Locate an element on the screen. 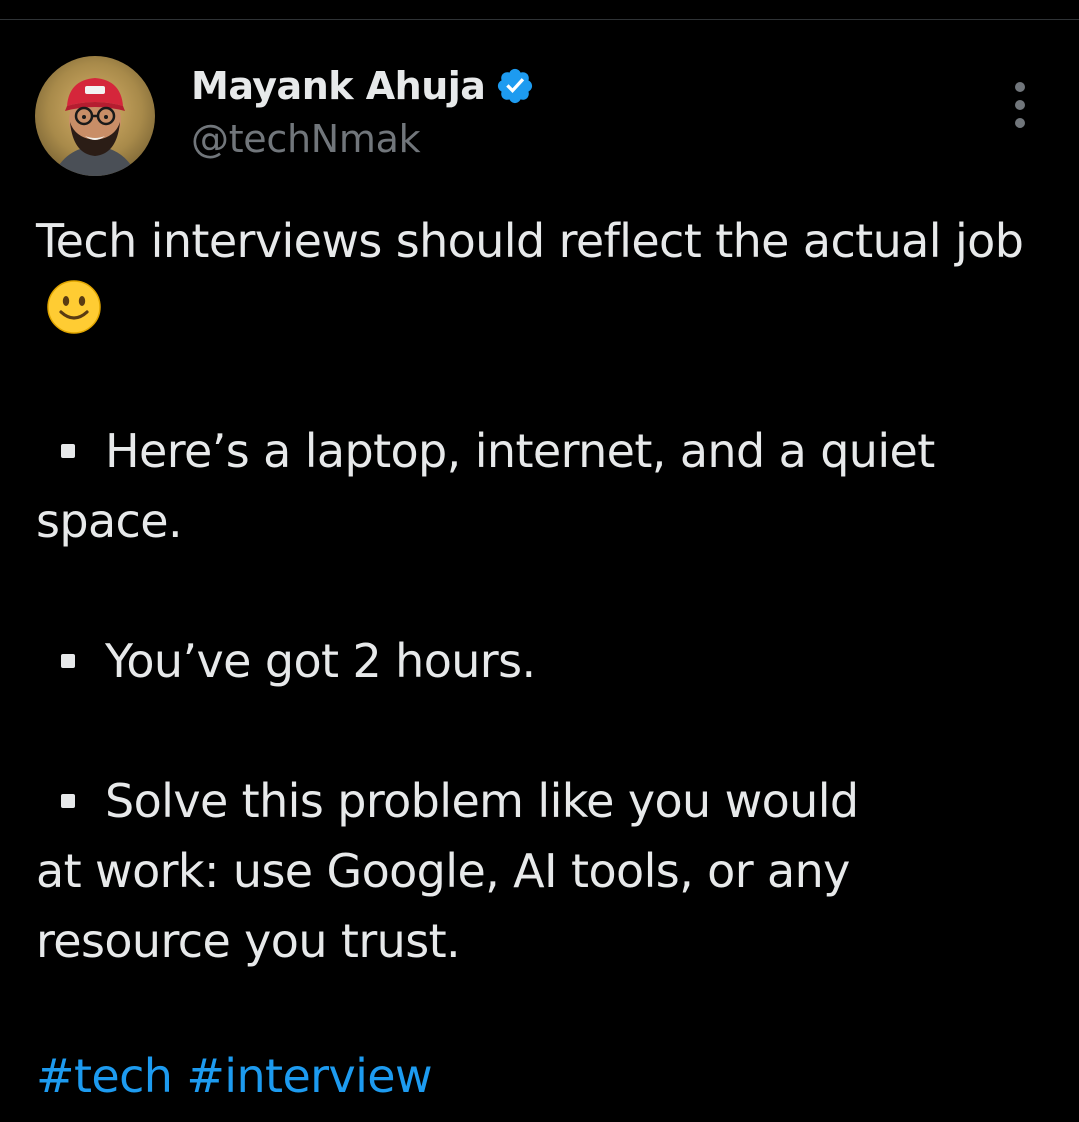 Image resolution: width=1079 pixels, height=1122 pixels. bullet-2-line-1: You’ve got 2 hours. is located at coordinates (320, 661).